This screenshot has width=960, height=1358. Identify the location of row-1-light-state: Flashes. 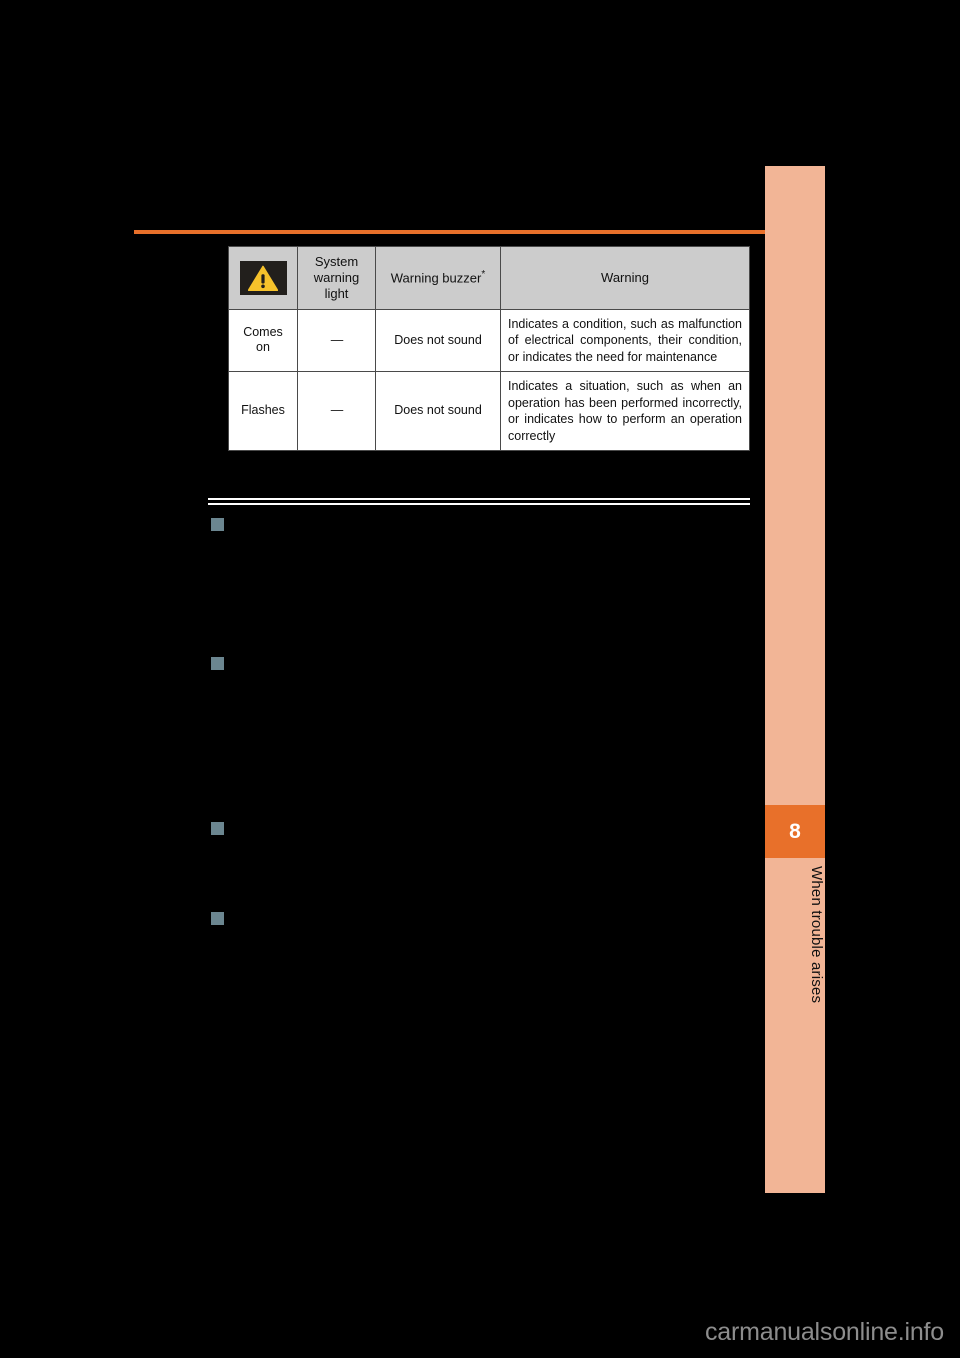
(263, 411).